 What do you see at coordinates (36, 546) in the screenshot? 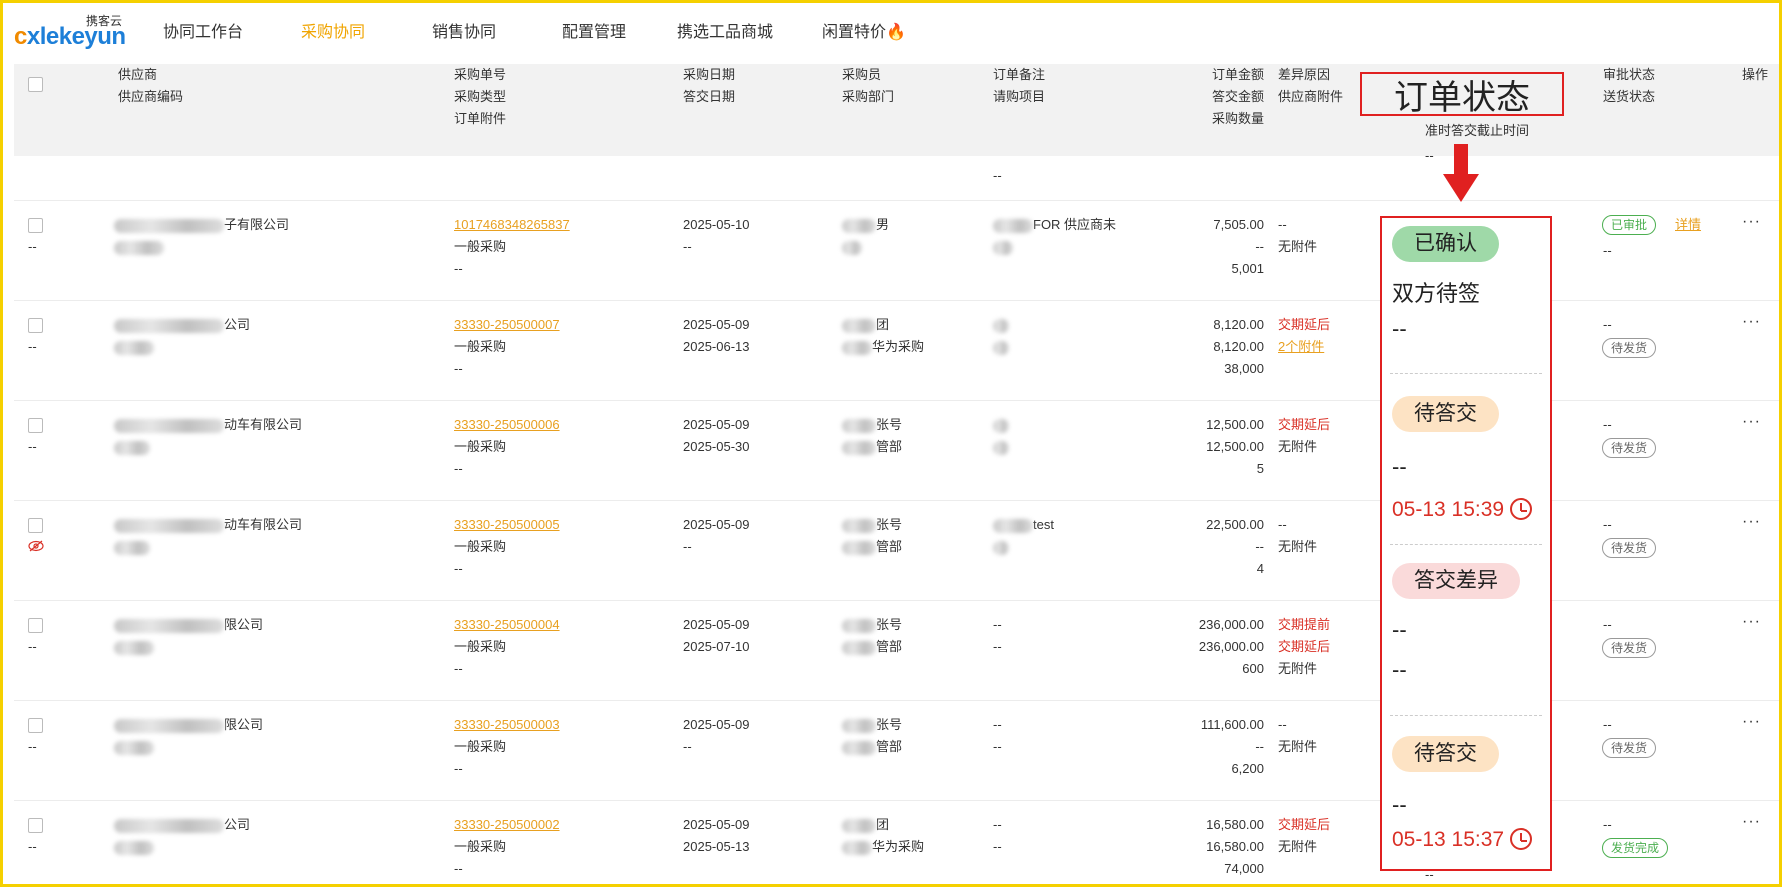
I see `eye-off-icon` at bounding box center [36, 546].